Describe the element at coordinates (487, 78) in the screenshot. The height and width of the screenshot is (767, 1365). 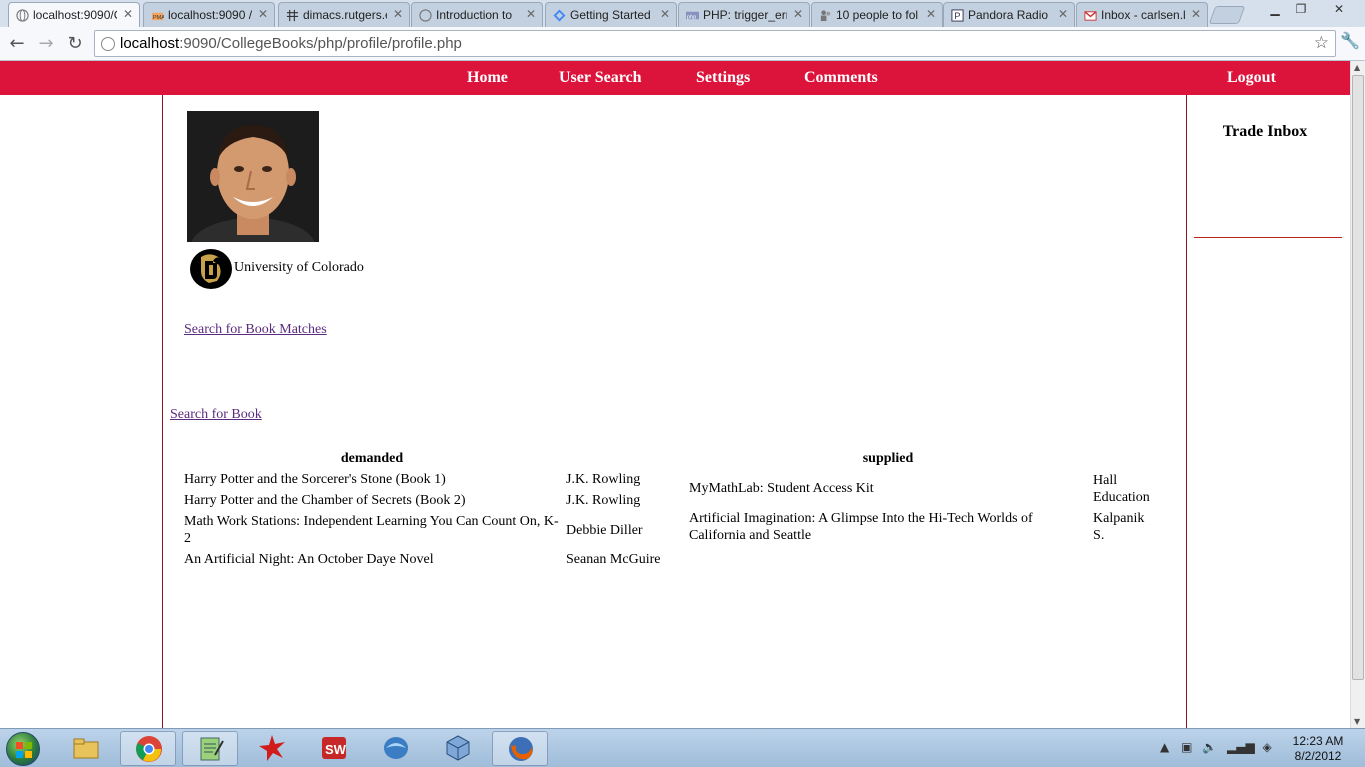
I see `nav-home-link: Home` at that location.